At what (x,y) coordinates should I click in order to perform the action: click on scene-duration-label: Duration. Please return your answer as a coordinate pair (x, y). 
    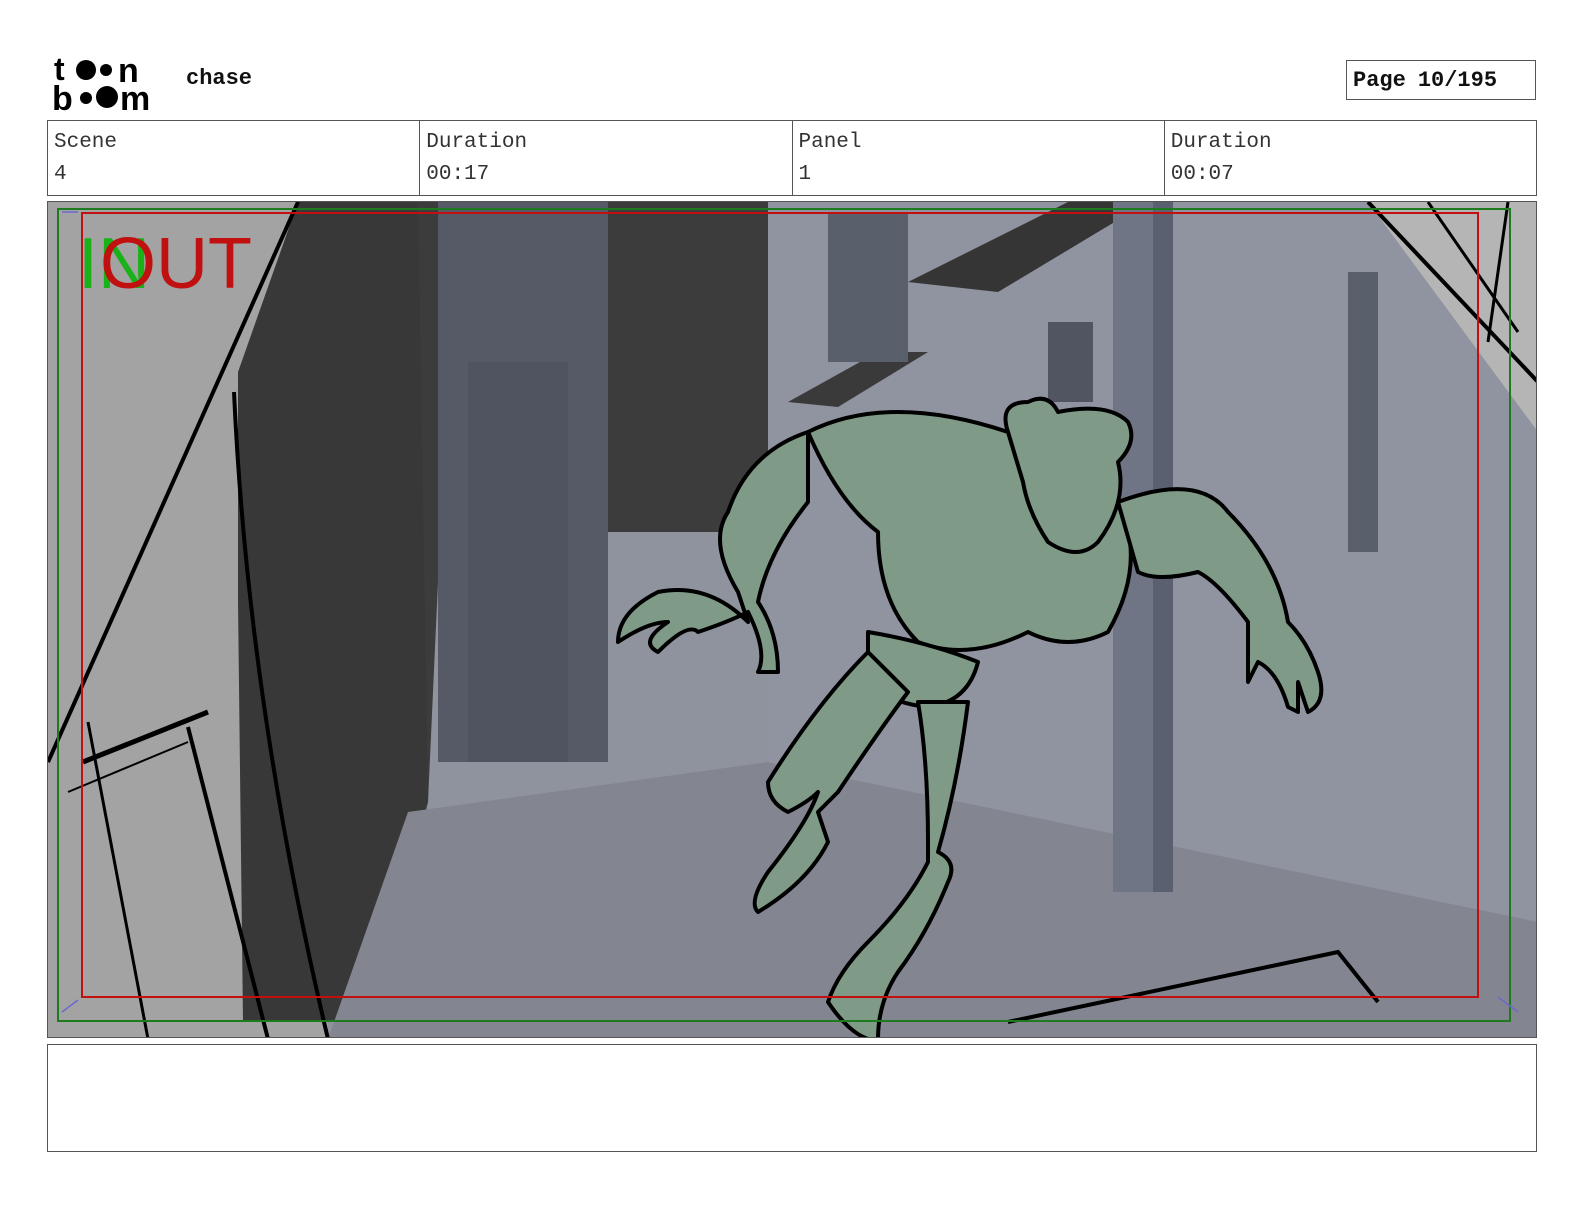
    Looking at the image, I should click on (477, 142).